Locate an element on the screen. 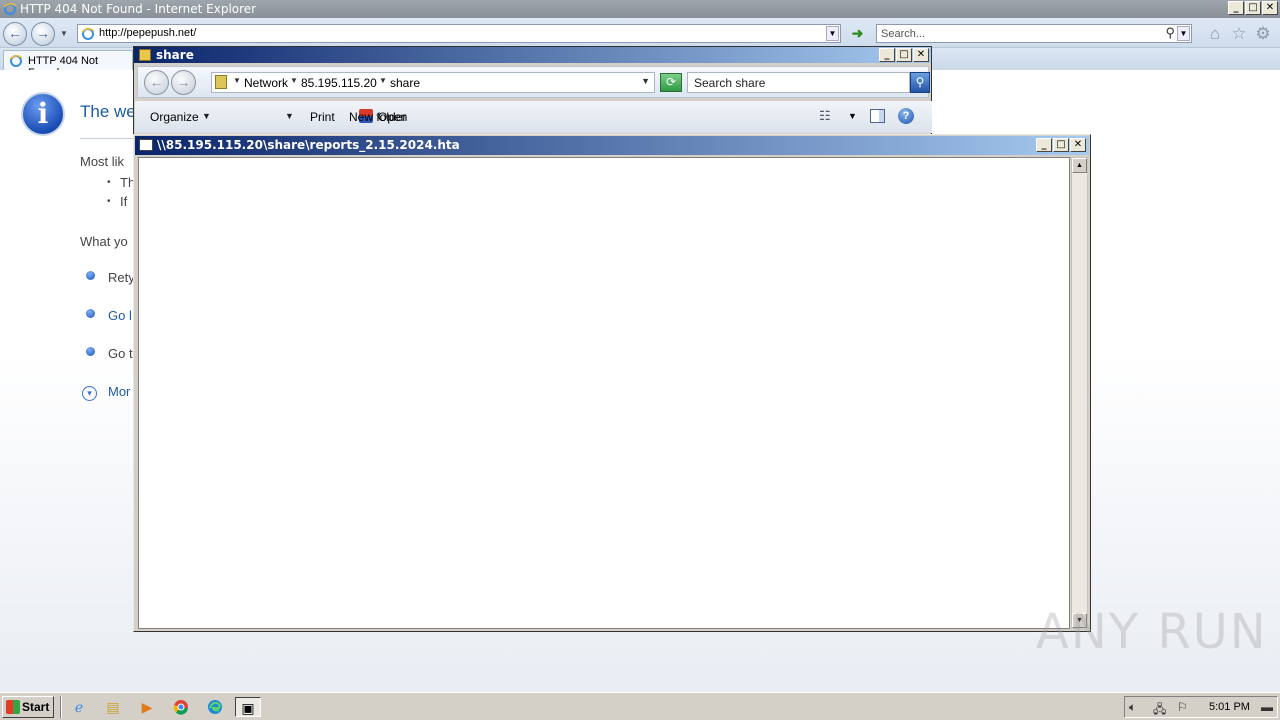  share-maximize-button: □ is located at coordinates (904, 55).